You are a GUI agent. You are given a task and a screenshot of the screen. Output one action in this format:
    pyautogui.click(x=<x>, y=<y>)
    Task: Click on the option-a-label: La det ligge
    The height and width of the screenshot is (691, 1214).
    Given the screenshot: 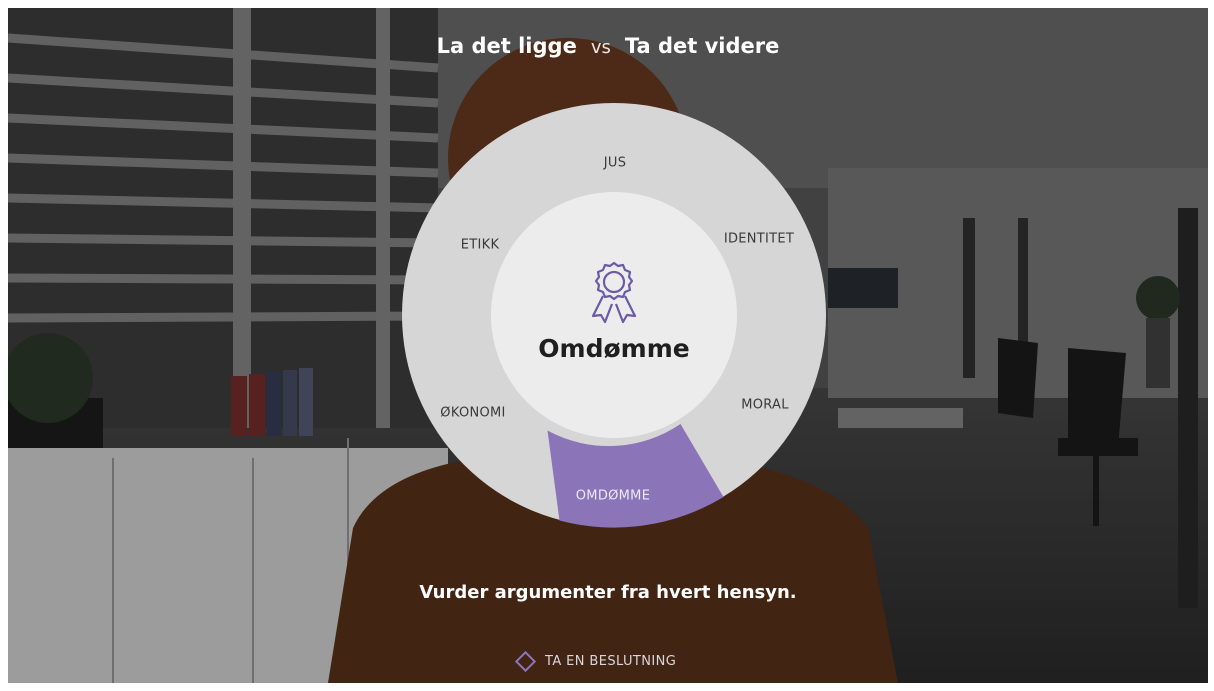 What is the action you would take?
    pyautogui.click(x=506, y=46)
    